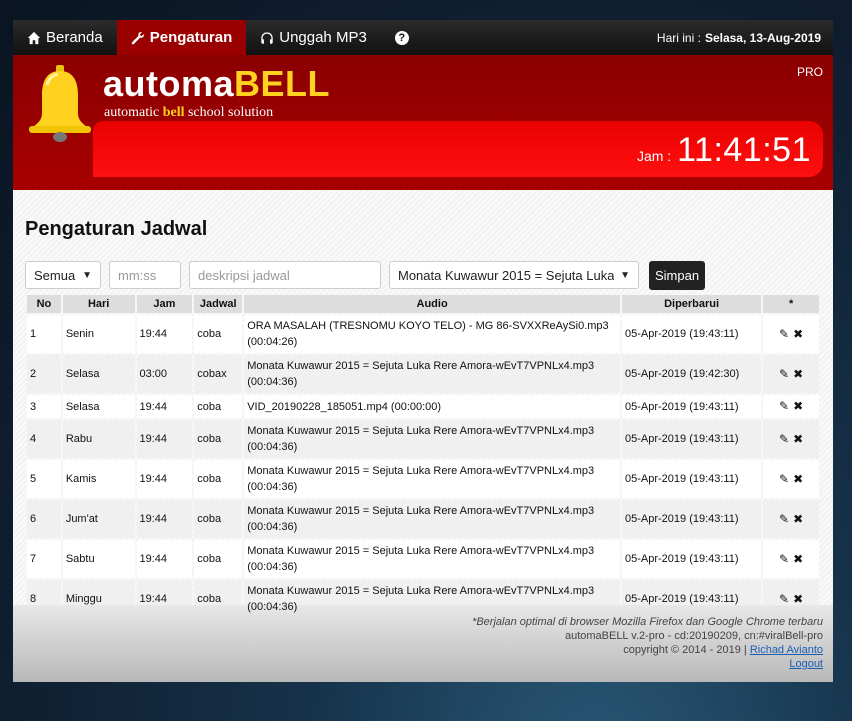 Image resolution: width=852 pixels, height=721 pixels. Describe the element at coordinates (98, 559) in the screenshot. I see `cell-hari: Sabtu` at that location.